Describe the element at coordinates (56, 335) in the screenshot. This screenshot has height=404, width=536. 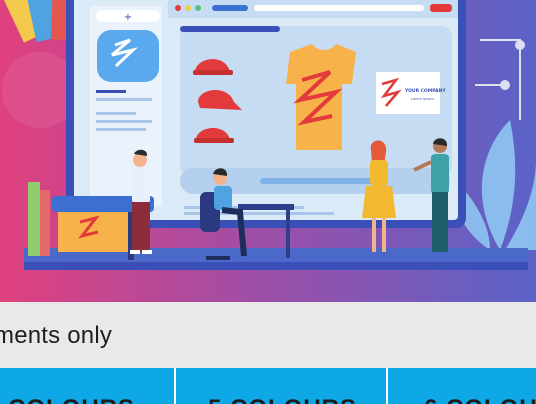
I see `caption-text: ments only` at that location.